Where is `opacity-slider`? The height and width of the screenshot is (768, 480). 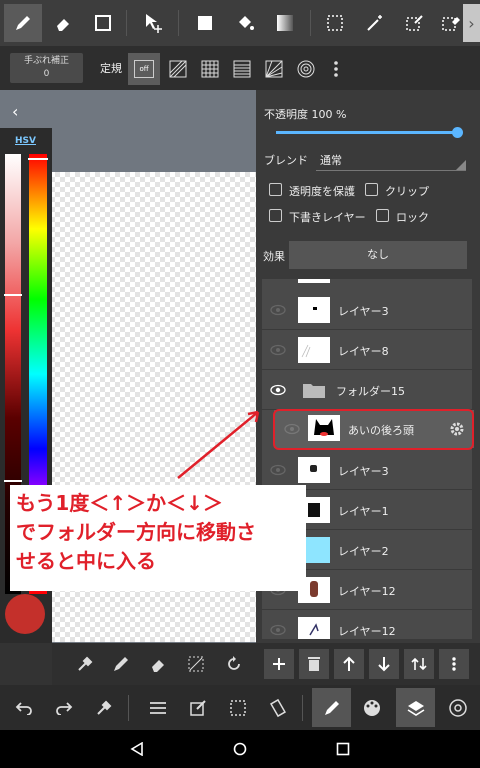
opacity-slider is located at coordinates (367, 132).